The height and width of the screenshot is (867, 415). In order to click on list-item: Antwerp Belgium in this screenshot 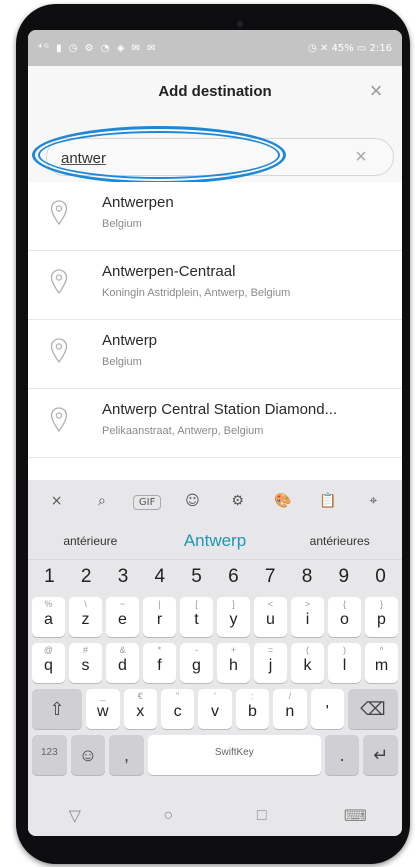, I will do `click(215, 354)`.